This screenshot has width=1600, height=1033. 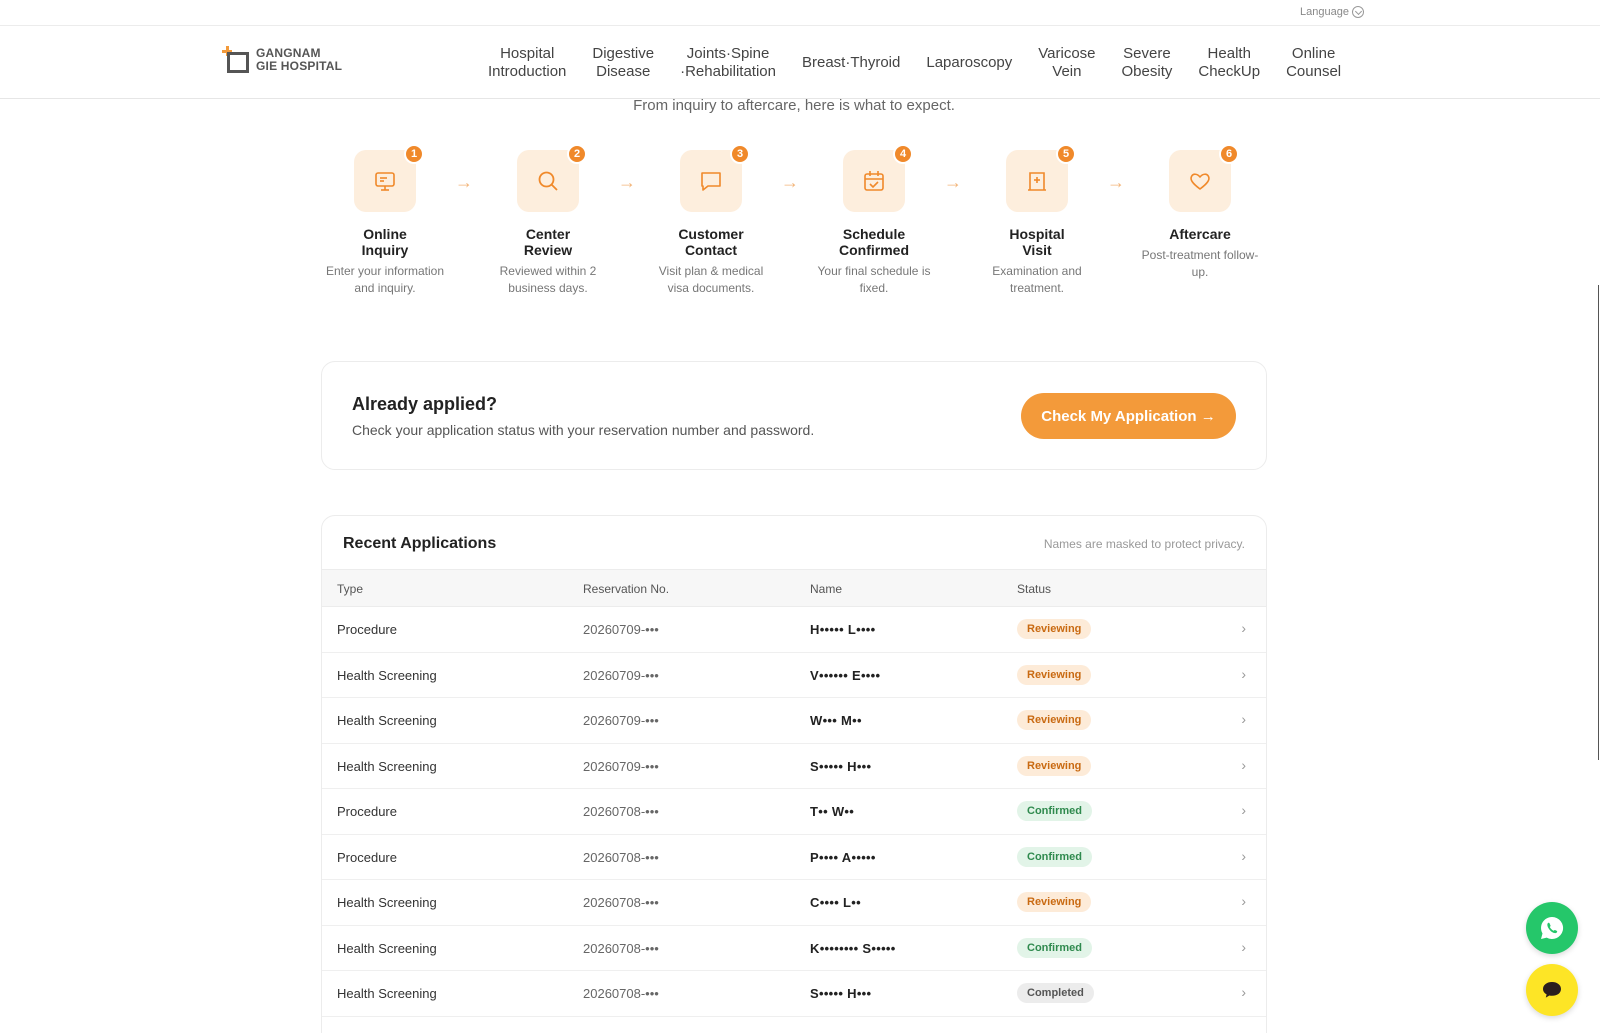 What do you see at coordinates (1229, 154) in the screenshot?
I see `step-number-badge: 6` at bounding box center [1229, 154].